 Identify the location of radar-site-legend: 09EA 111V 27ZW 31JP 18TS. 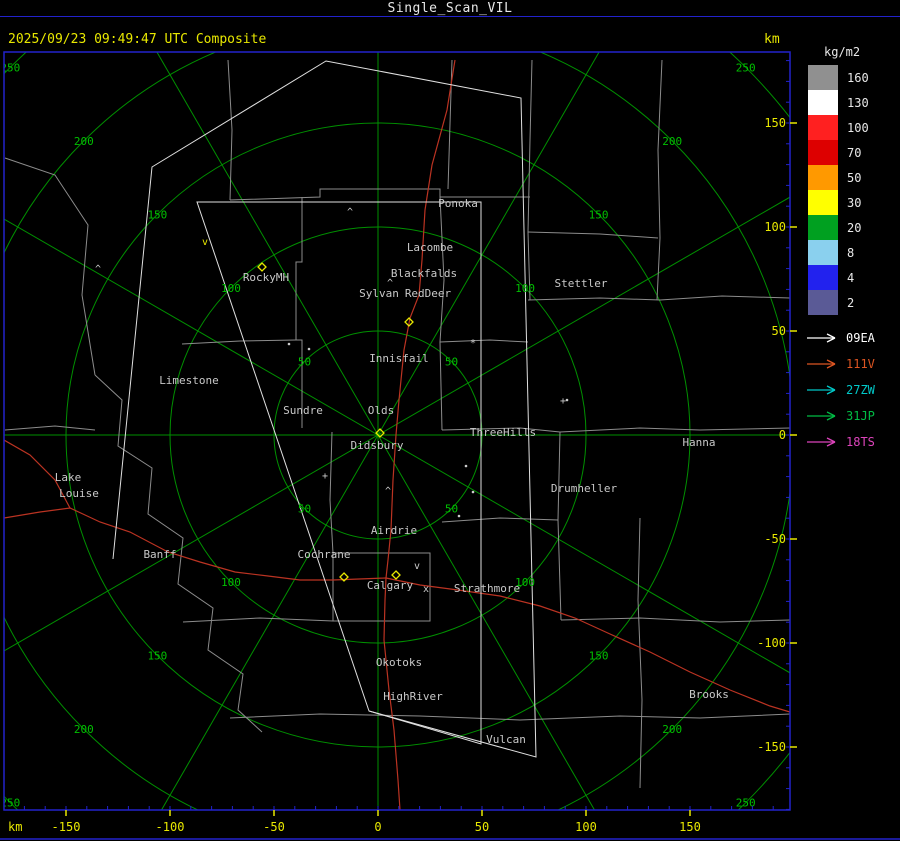
(850, 390).